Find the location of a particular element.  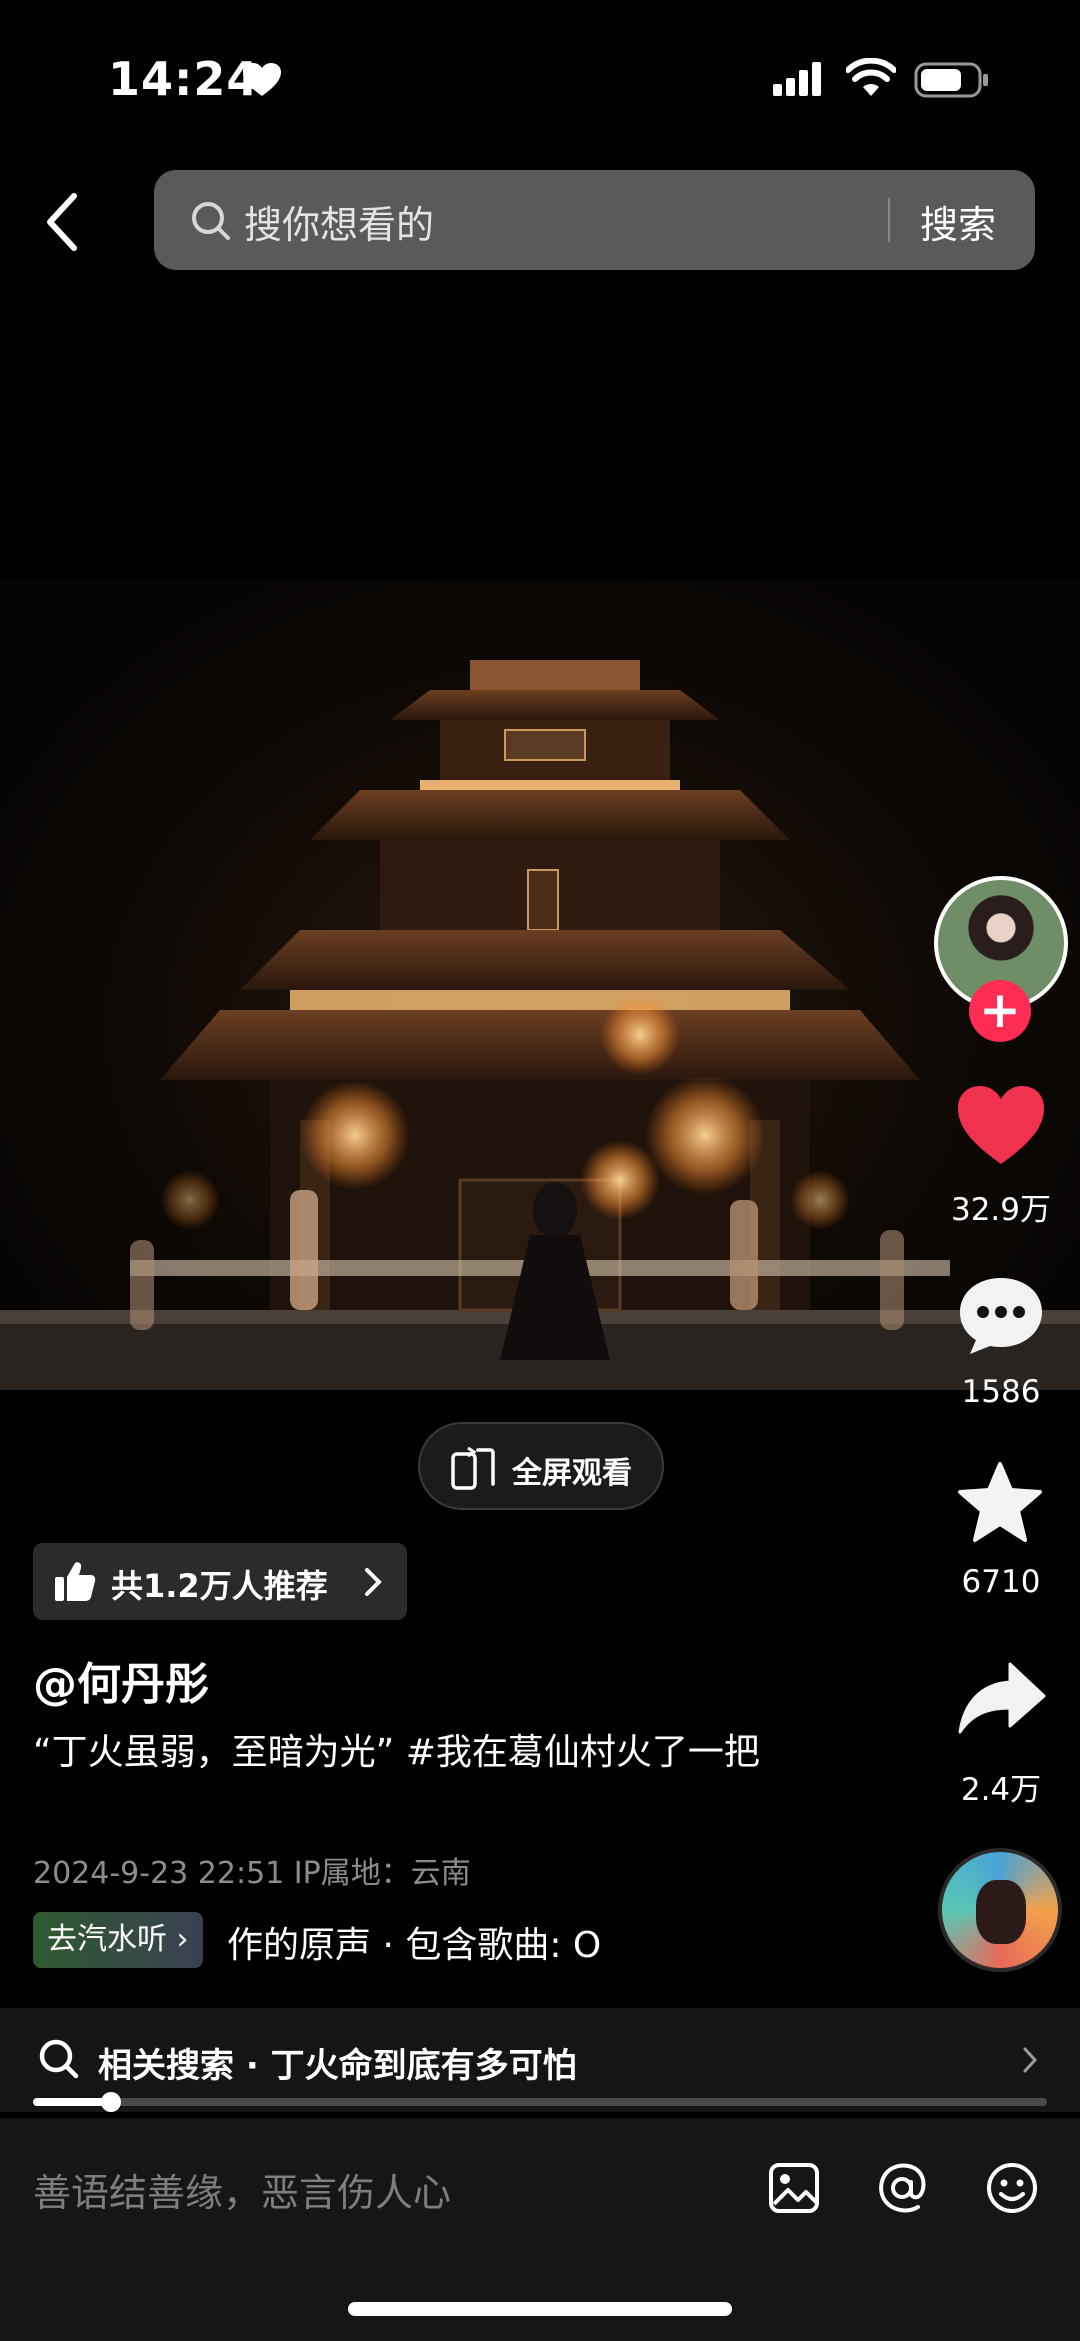

heart-like-icon is located at coordinates (1001, 1125).